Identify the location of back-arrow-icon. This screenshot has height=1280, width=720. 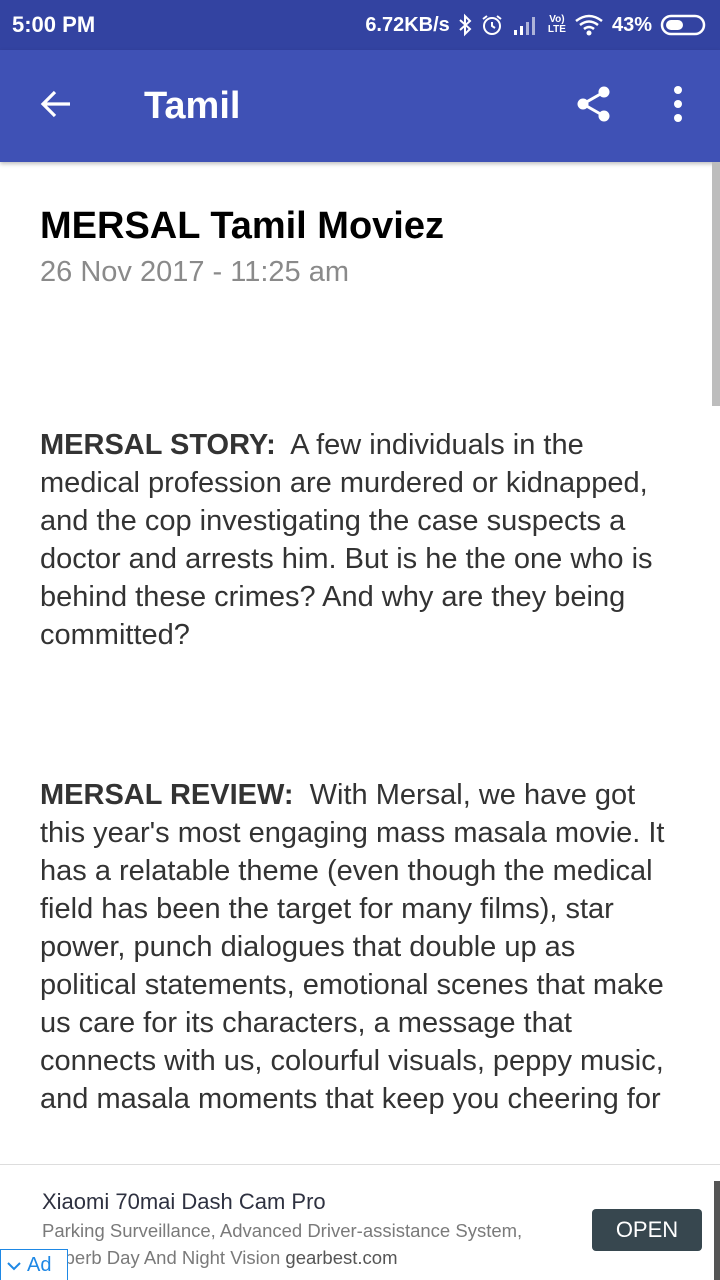
(56, 106).